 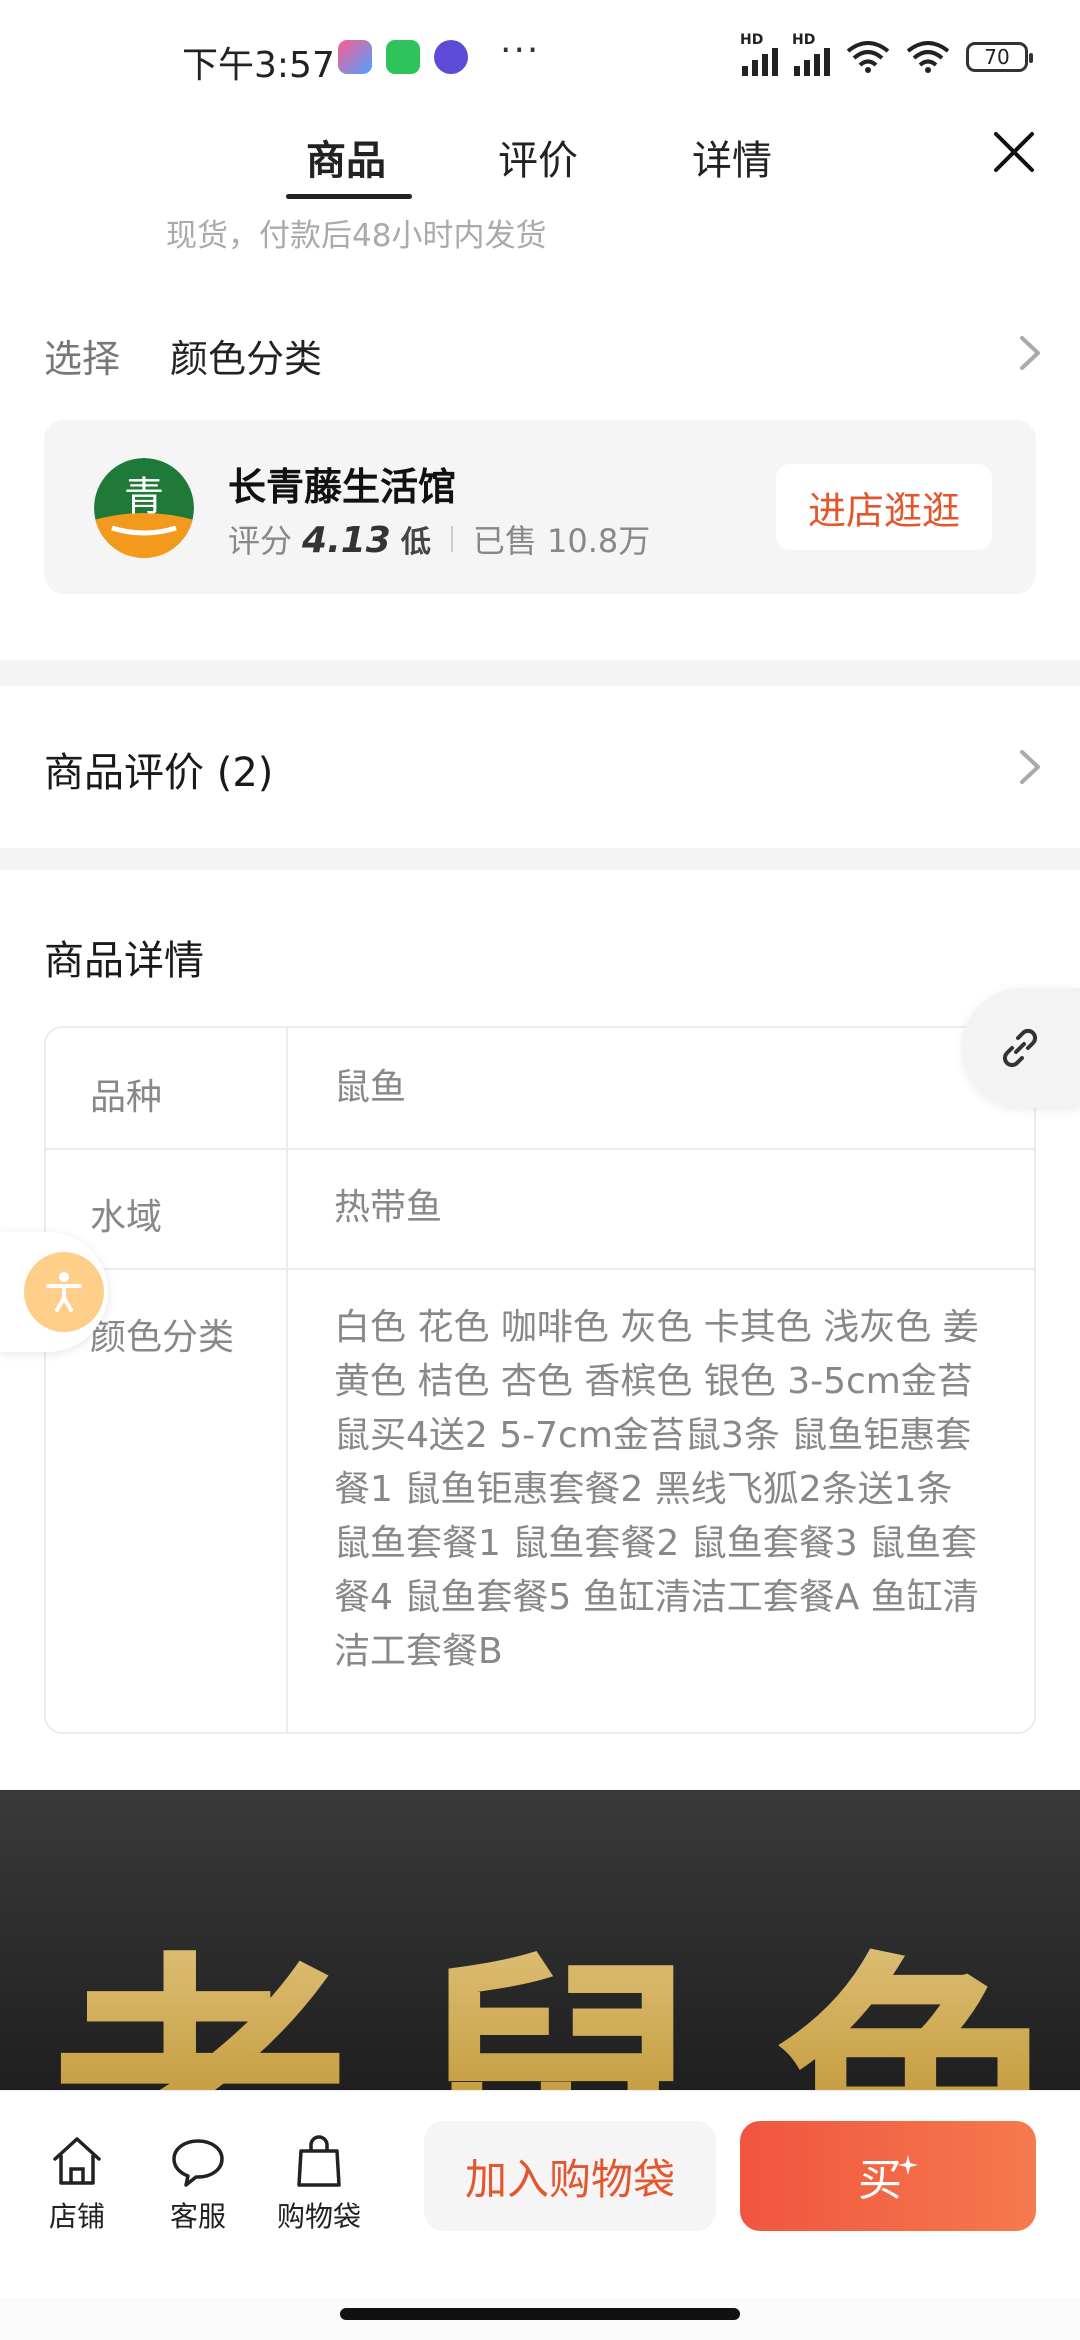 I want to click on shop-sold: 已售 10.8万, so click(x=561, y=541).